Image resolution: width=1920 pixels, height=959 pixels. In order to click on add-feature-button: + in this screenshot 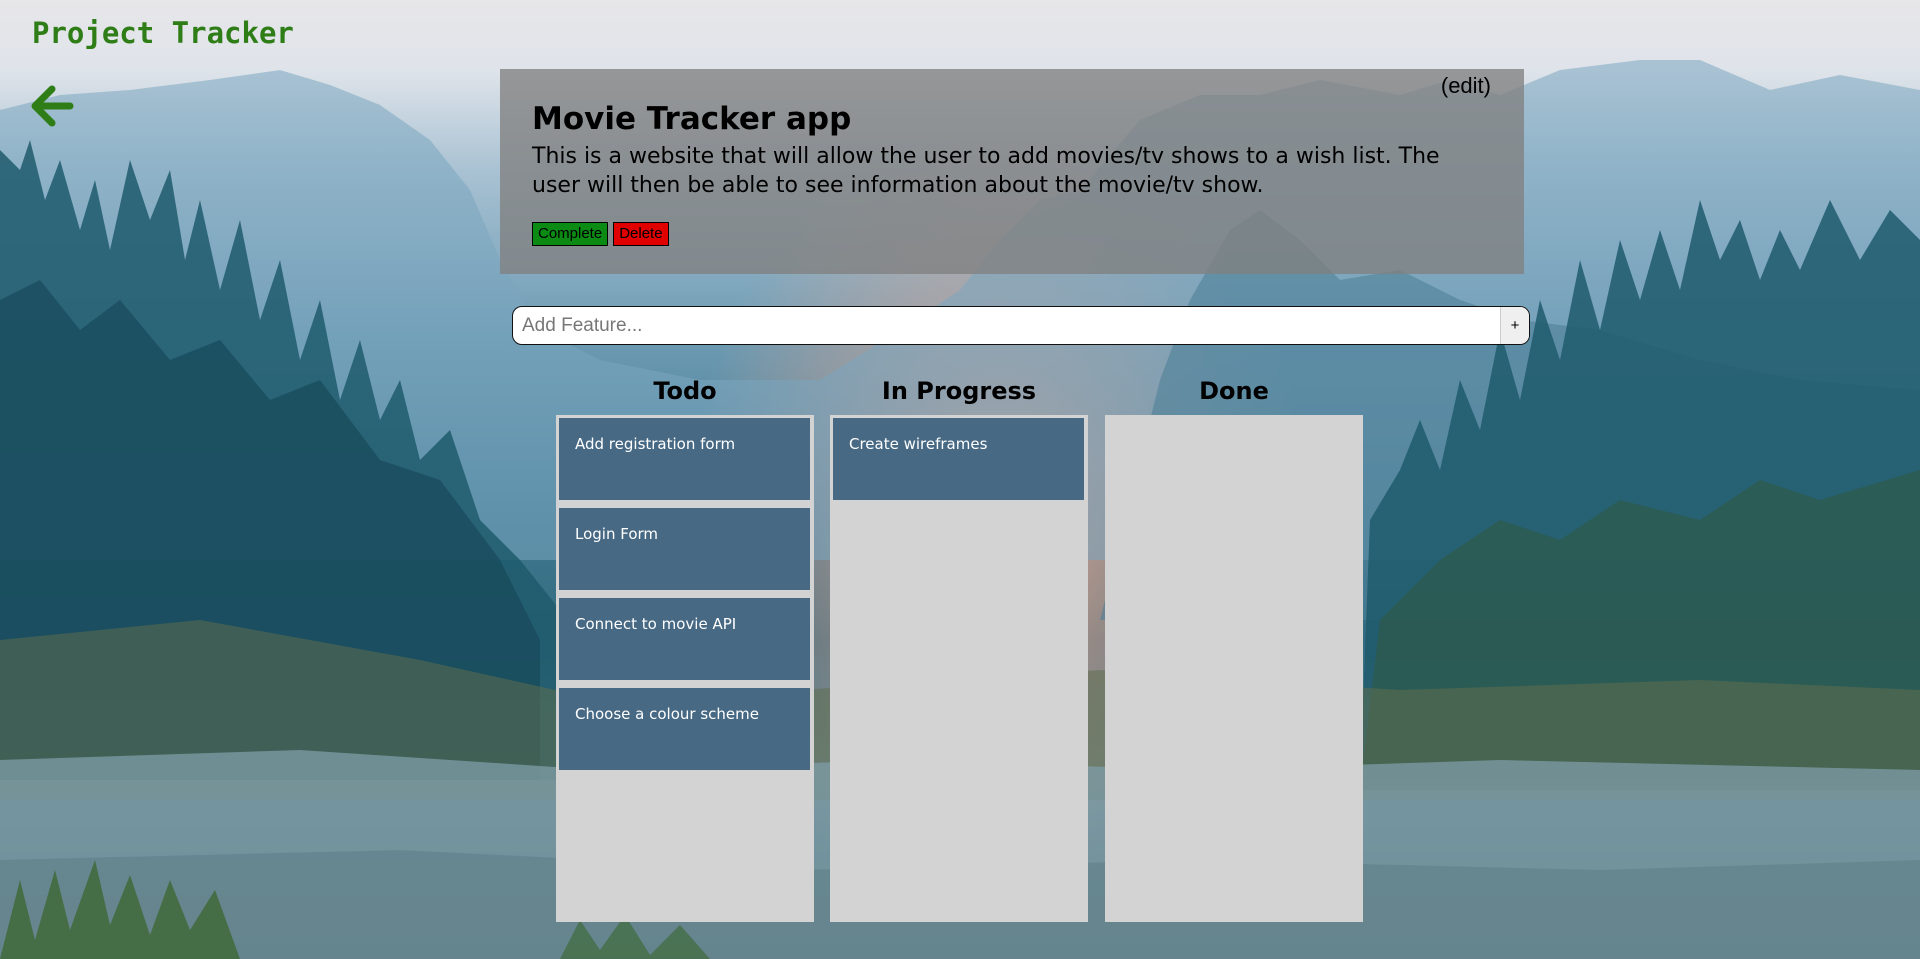, I will do `click(1514, 325)`.